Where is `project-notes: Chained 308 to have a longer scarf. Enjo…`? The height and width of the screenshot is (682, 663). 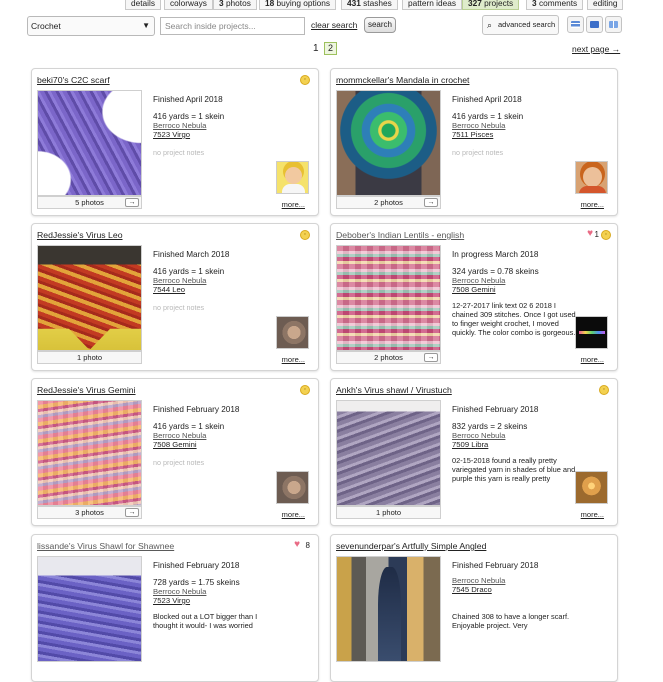
project-notes: Chained 308 to have a longer scarf. Enjo… is located at coordinates (511, 621).